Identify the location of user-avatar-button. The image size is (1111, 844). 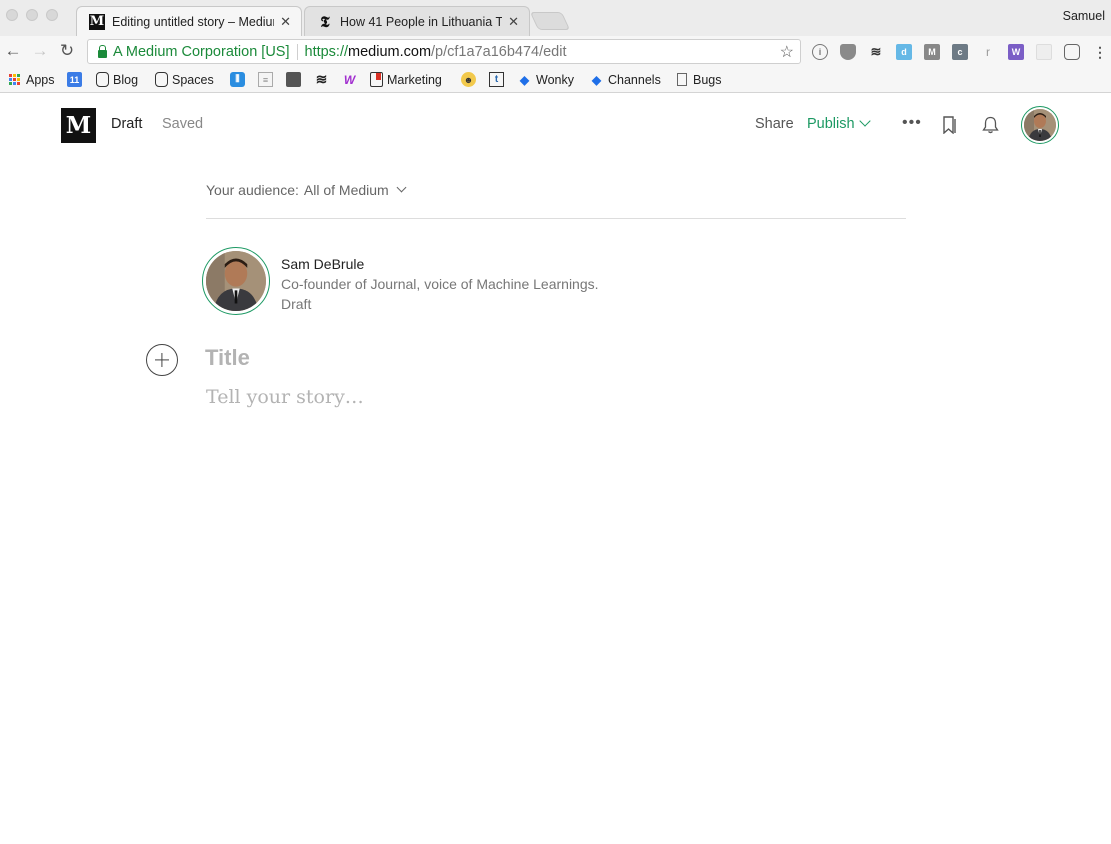
(1040, 125).